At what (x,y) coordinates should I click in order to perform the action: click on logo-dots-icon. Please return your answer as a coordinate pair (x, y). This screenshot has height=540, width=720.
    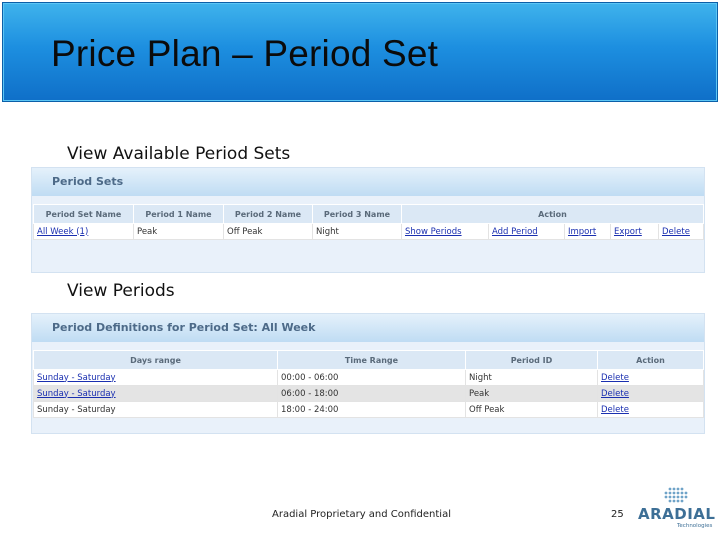
    Looking at the image, I should click on (676, 495).